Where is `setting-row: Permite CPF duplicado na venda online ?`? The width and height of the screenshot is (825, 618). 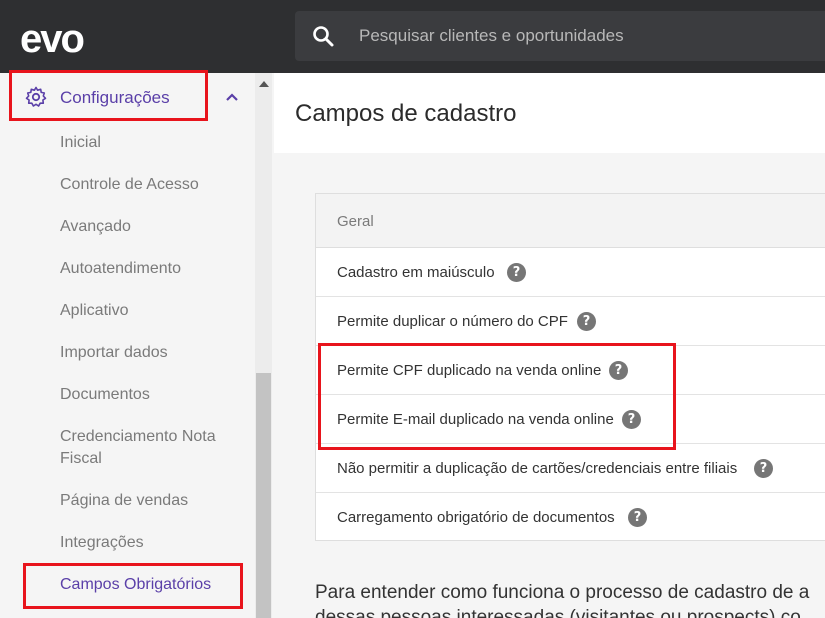 setting-row: Permite CPF duplicado na venda online ? is located at coordinates (570, 370).